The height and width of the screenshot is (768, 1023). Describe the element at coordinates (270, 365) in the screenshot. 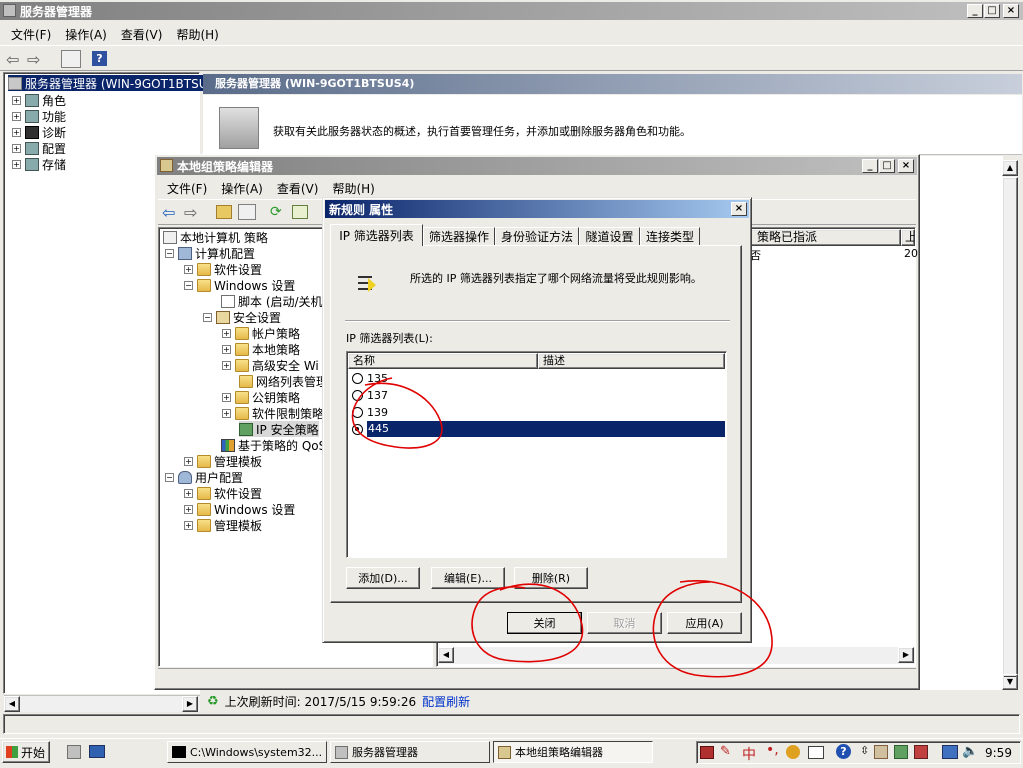

I see `tree-advanced-security: + 高级安全 Wi` at that location.